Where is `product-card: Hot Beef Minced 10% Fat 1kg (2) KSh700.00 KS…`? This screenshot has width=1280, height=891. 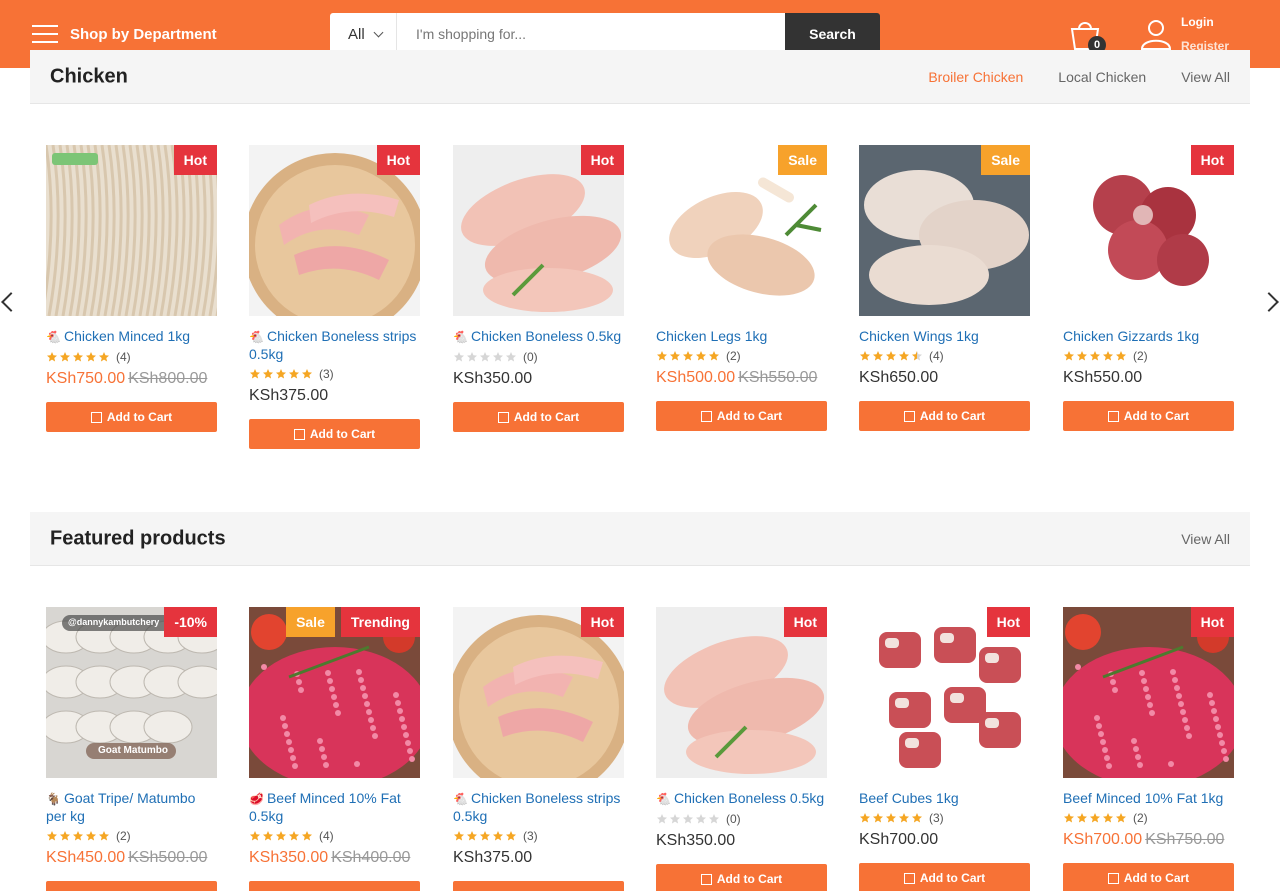 product-card: Hot Beef Minced 10% Fat 1kg (2) KSh700.00 KS… is located at coordinates (1148, 749).